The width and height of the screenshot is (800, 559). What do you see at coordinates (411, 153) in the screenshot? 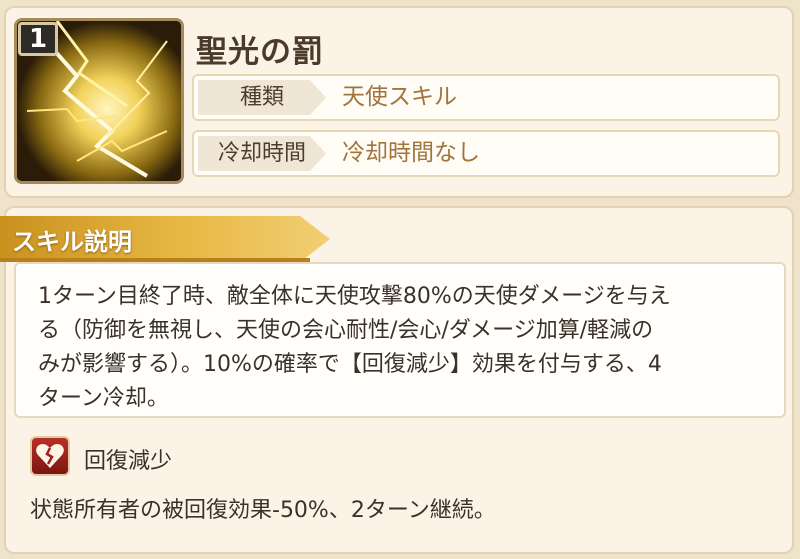
I see `info-value-cooldown: 冷却時間なし` at bounding box center [411, 153].